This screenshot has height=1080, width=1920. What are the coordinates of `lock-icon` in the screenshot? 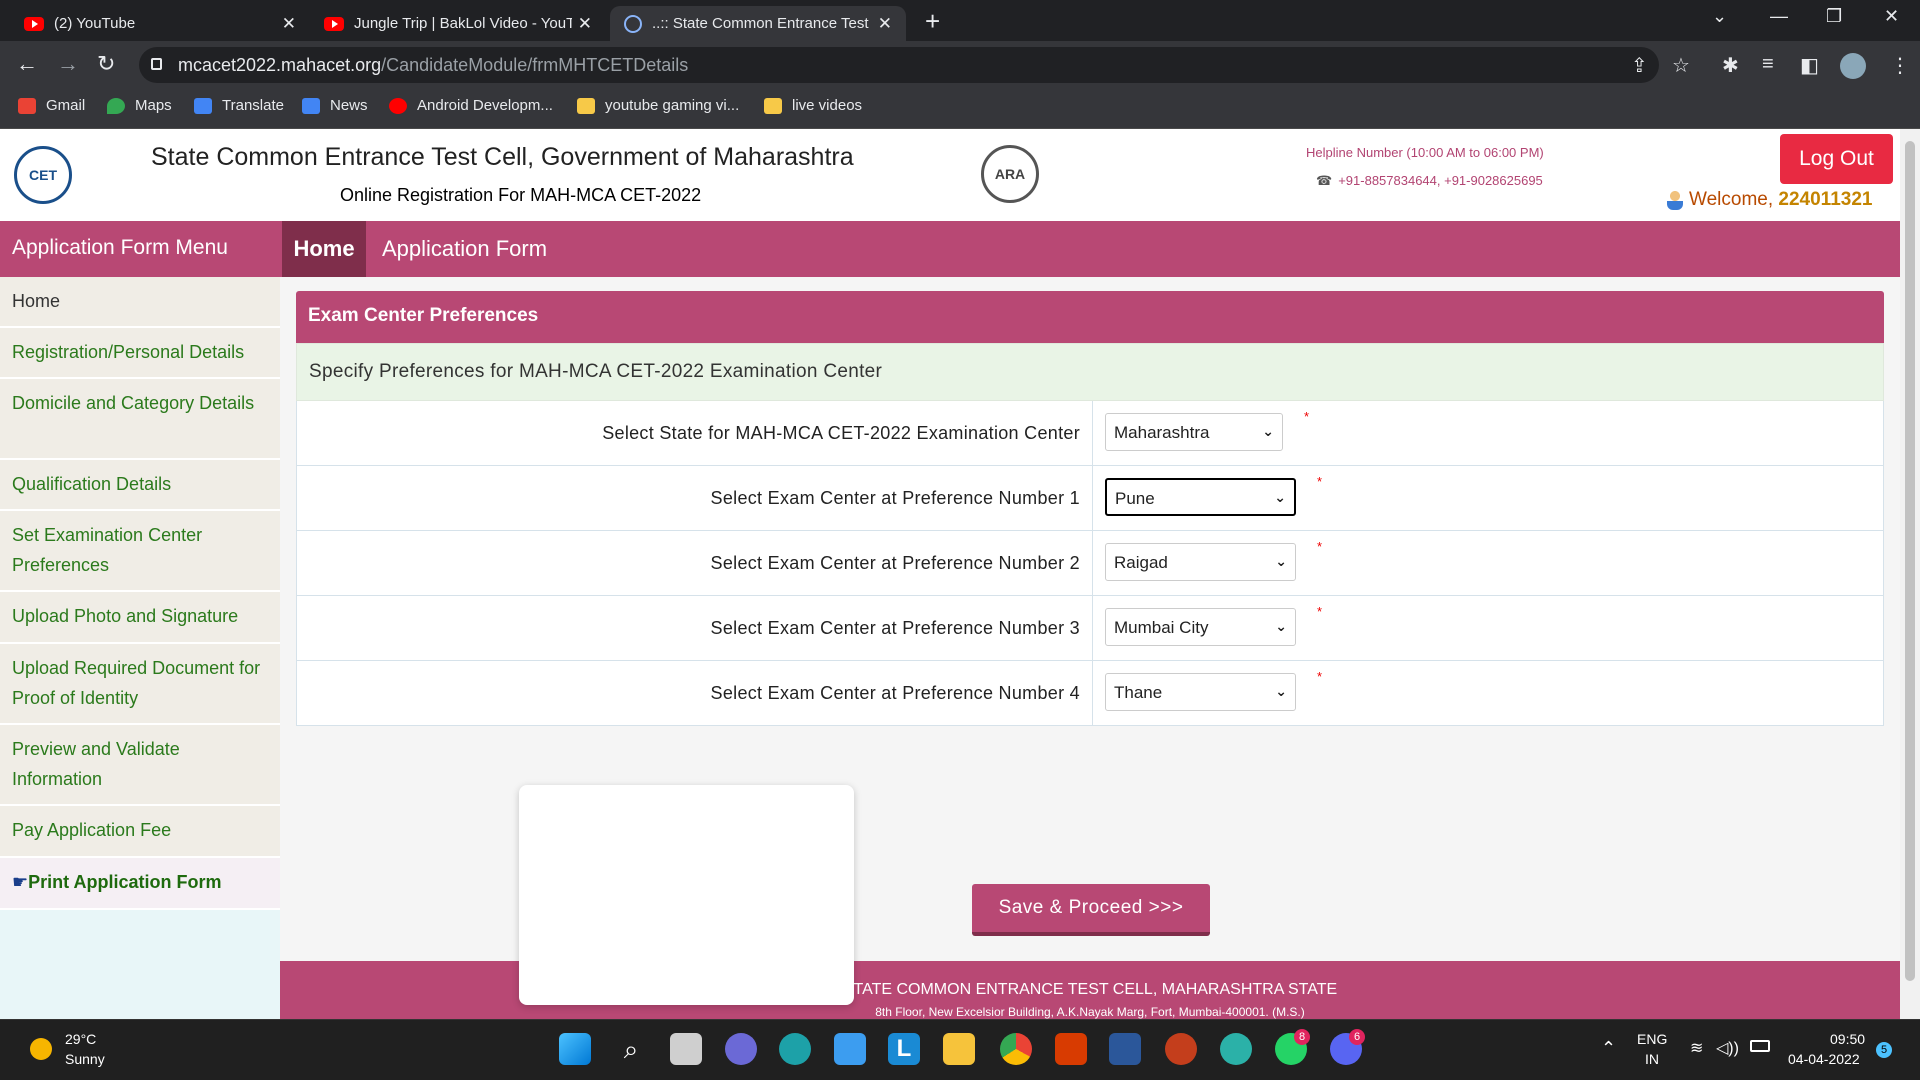 It's located at (156, 64).